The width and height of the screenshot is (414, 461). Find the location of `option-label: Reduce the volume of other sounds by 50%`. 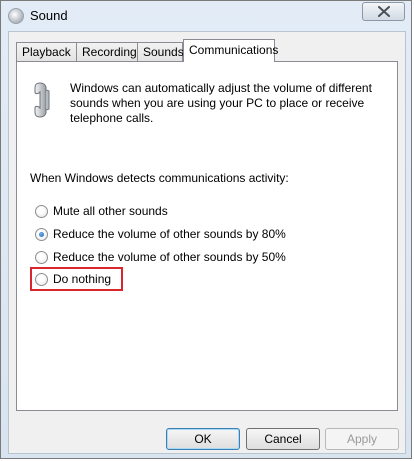

option-label: Reduce the volume of other sounds by 50% is located at coordinates (169, 257).